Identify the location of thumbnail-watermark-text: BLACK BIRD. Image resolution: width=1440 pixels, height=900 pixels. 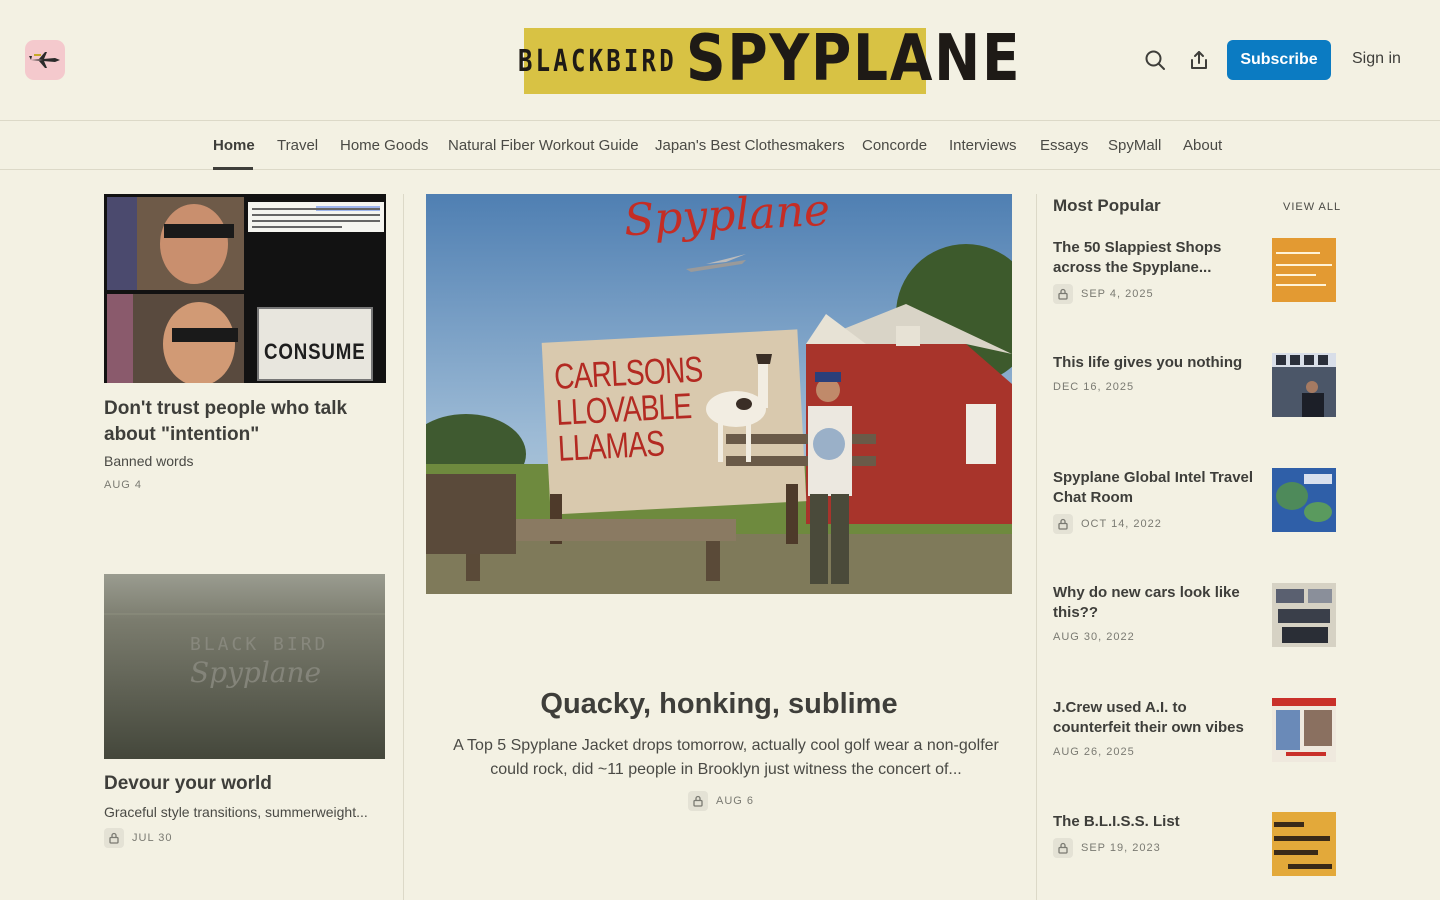
(259, 644).